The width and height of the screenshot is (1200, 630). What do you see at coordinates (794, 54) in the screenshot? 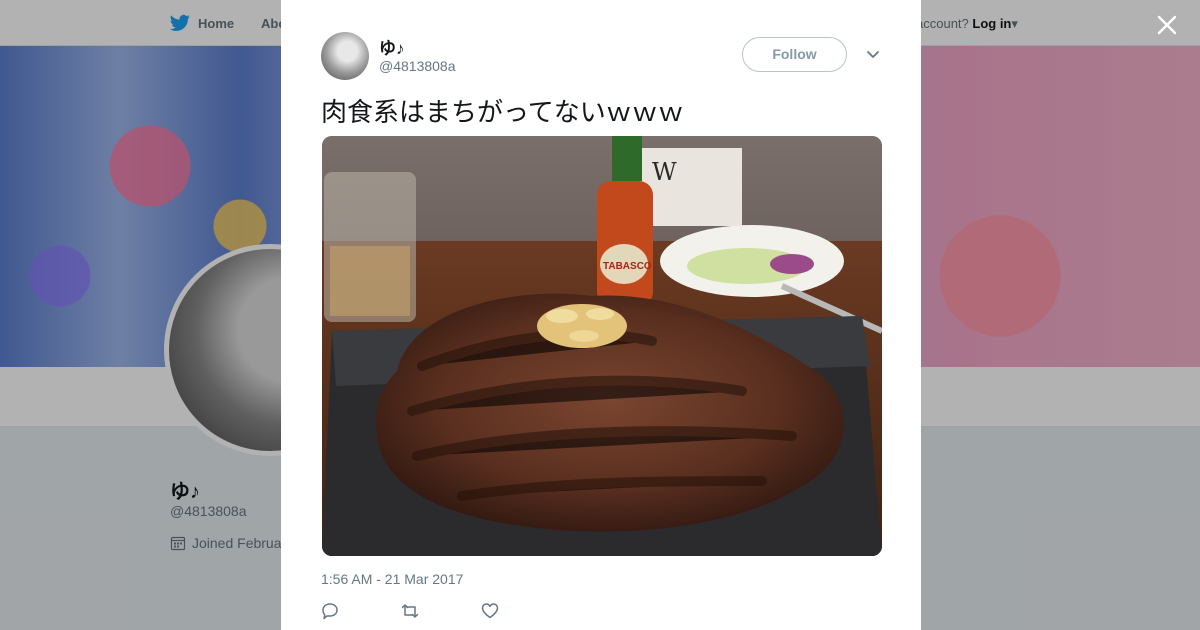
I see `follow-button: Follow` at bounding box center [794, 54].